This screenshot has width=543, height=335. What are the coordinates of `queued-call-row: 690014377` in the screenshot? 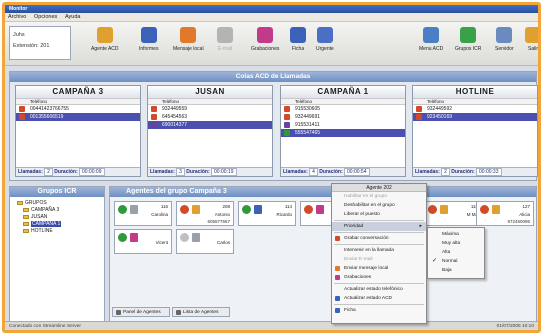 It's located at (210, 125).